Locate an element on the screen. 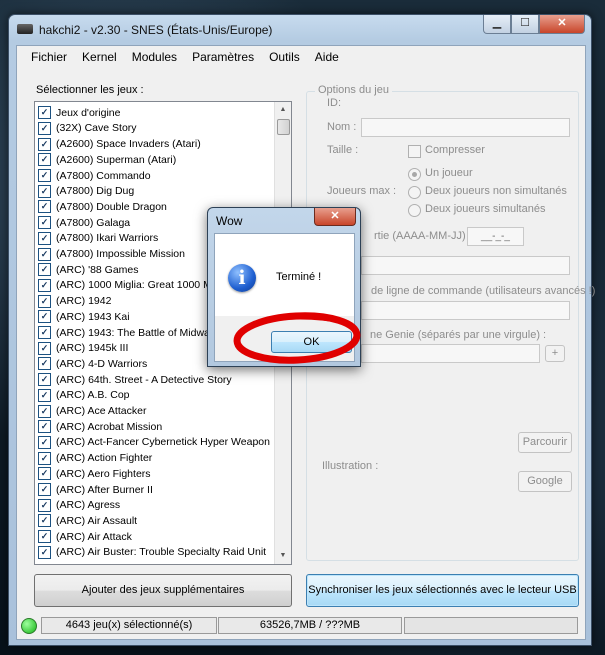 The height and width of the screenshot is (655, 605). maximize-icon: ☐ is located at coordinates (525, 24).